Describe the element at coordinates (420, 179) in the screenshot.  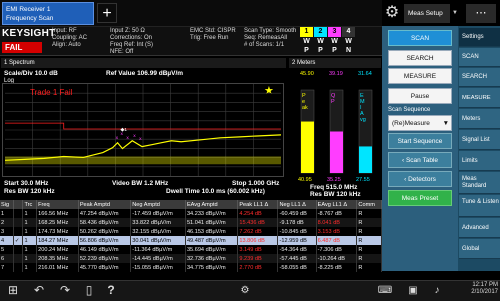
I see `detectors-button: ‹ Detectors` at that location.